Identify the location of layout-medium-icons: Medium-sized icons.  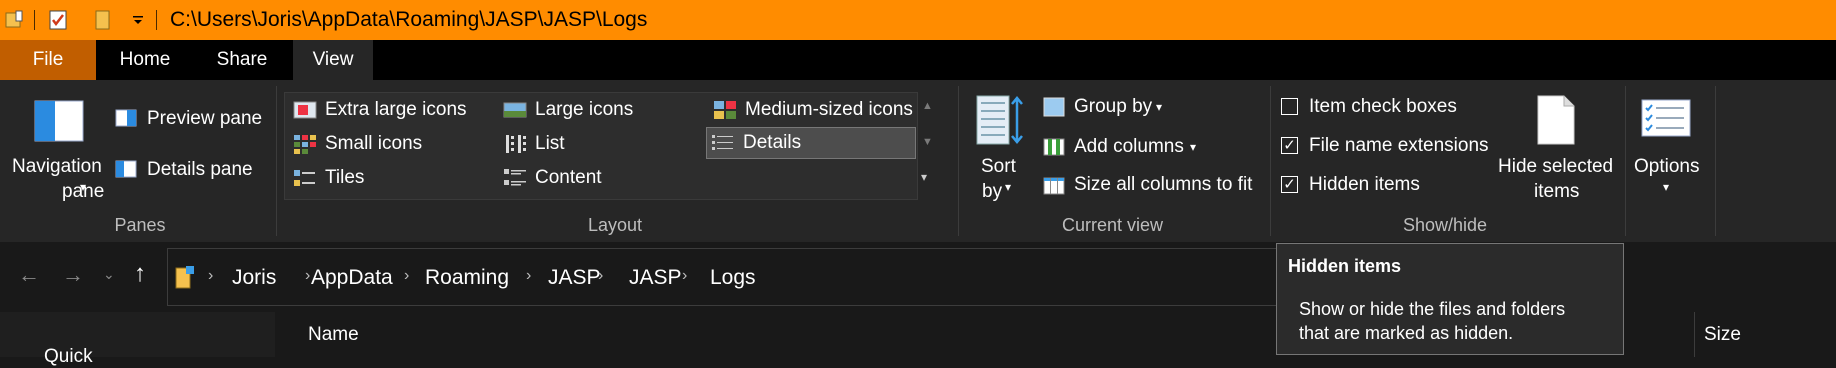
(811, 110).